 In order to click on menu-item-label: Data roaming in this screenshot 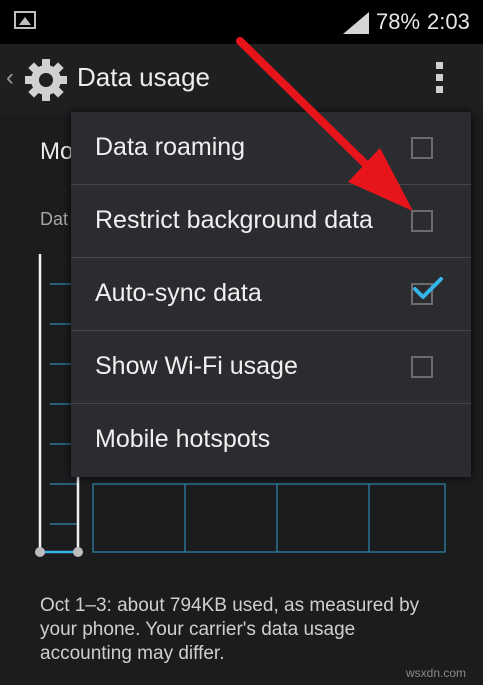, I will do `click(170, 147)`.